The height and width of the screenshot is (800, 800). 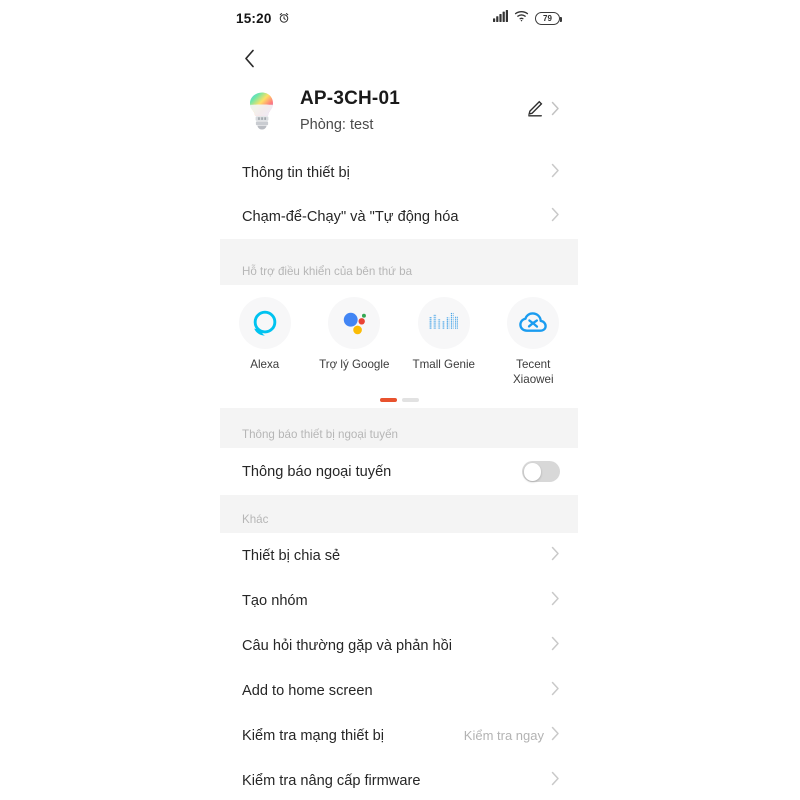 I want to click on row-label: Add to home screen, so click(x=307, y=690).